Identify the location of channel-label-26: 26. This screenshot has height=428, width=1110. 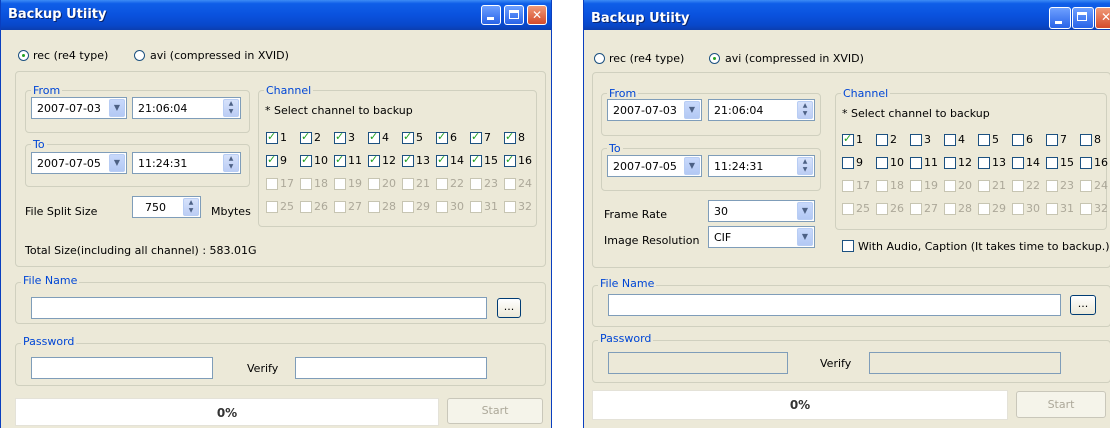
(321, 206).